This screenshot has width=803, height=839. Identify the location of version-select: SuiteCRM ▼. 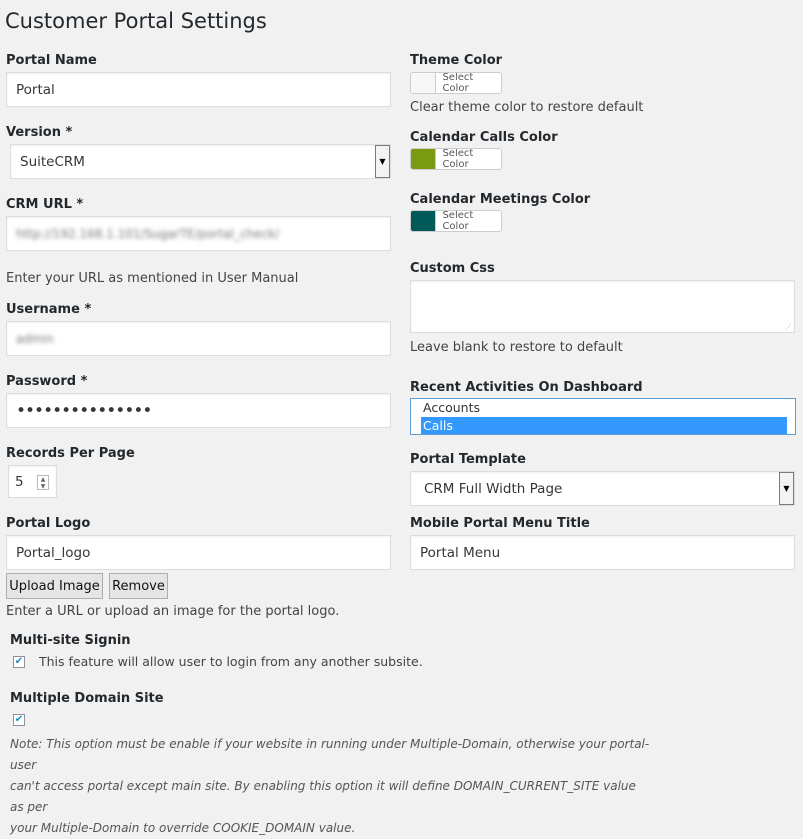
(200, 161).